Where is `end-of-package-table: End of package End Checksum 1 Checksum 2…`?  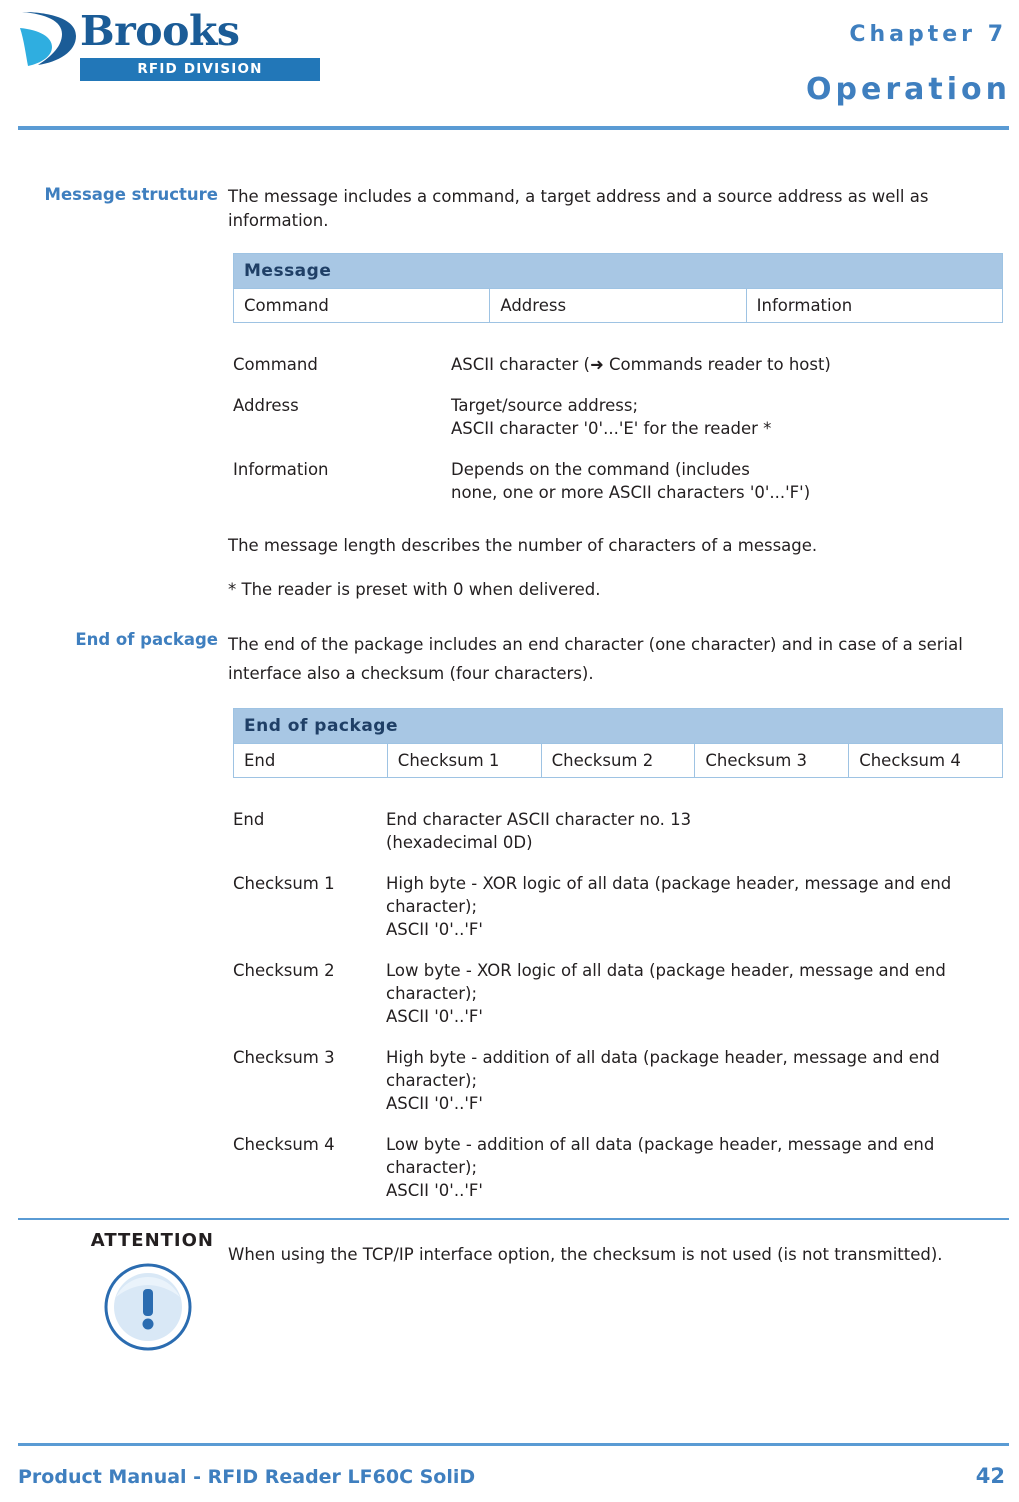
end-of-package-table: End of package End Checksum 1 Checksum 2… is located at coordinates (618, 743).